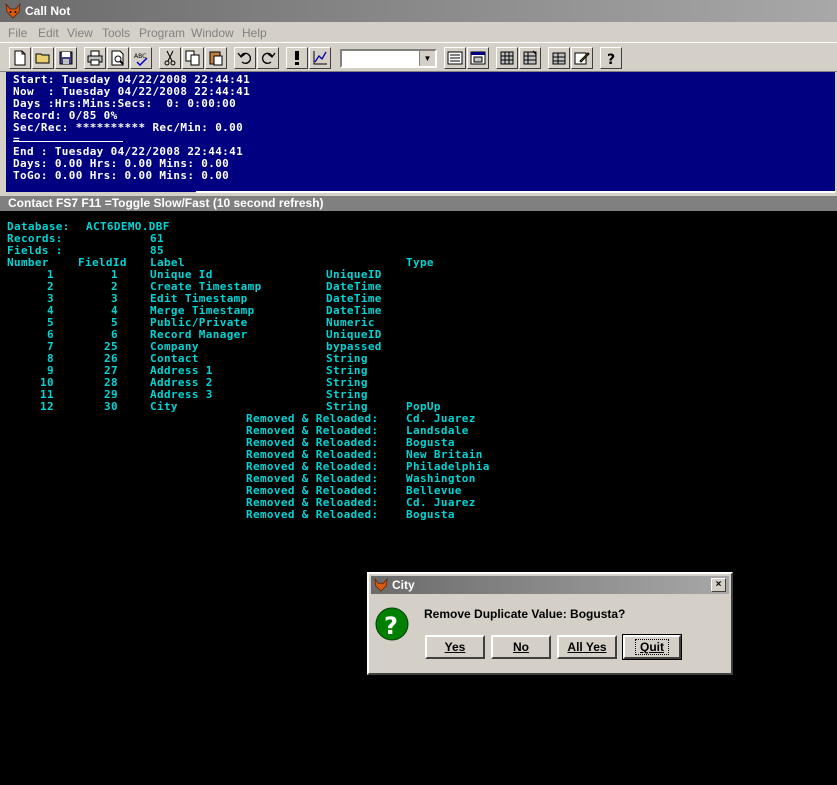  I want to click on paste-button, so click(216, 58).